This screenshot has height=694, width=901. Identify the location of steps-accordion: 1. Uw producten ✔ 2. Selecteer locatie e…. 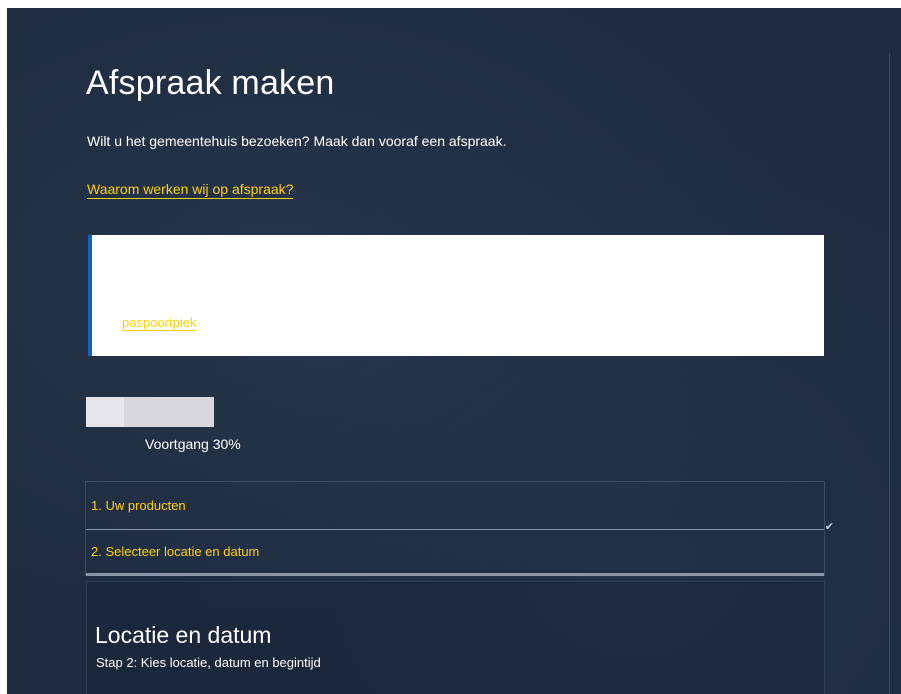
(459, 528).